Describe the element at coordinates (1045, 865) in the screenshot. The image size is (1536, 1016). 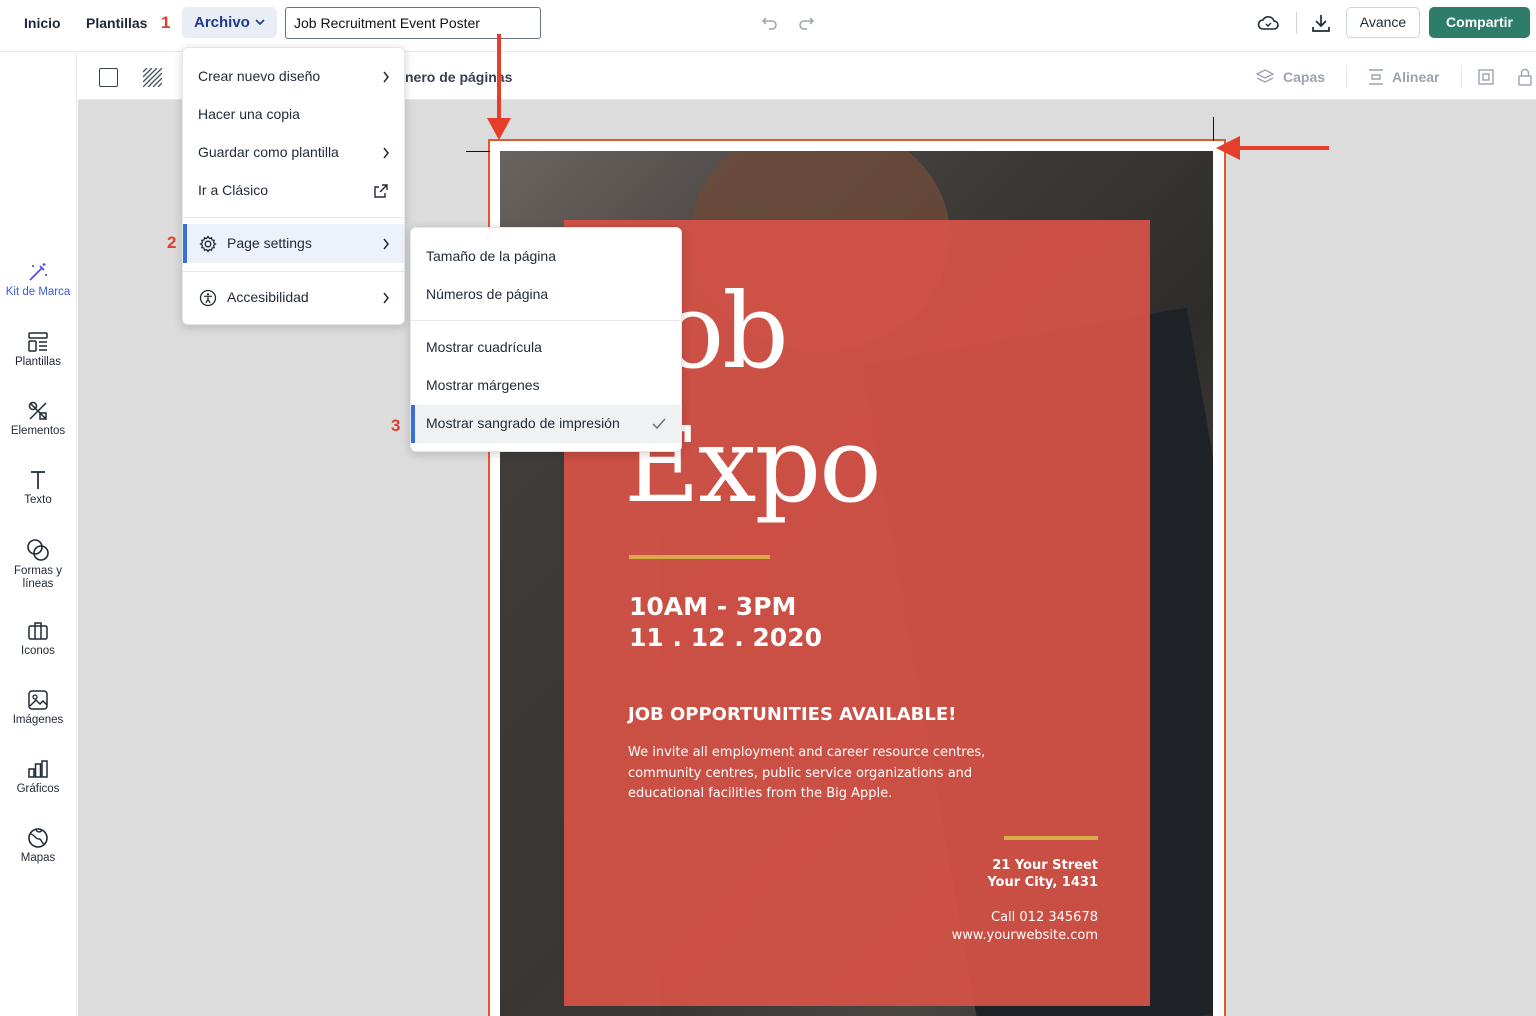
I see `poster-street: 21 Your Street` at that location.